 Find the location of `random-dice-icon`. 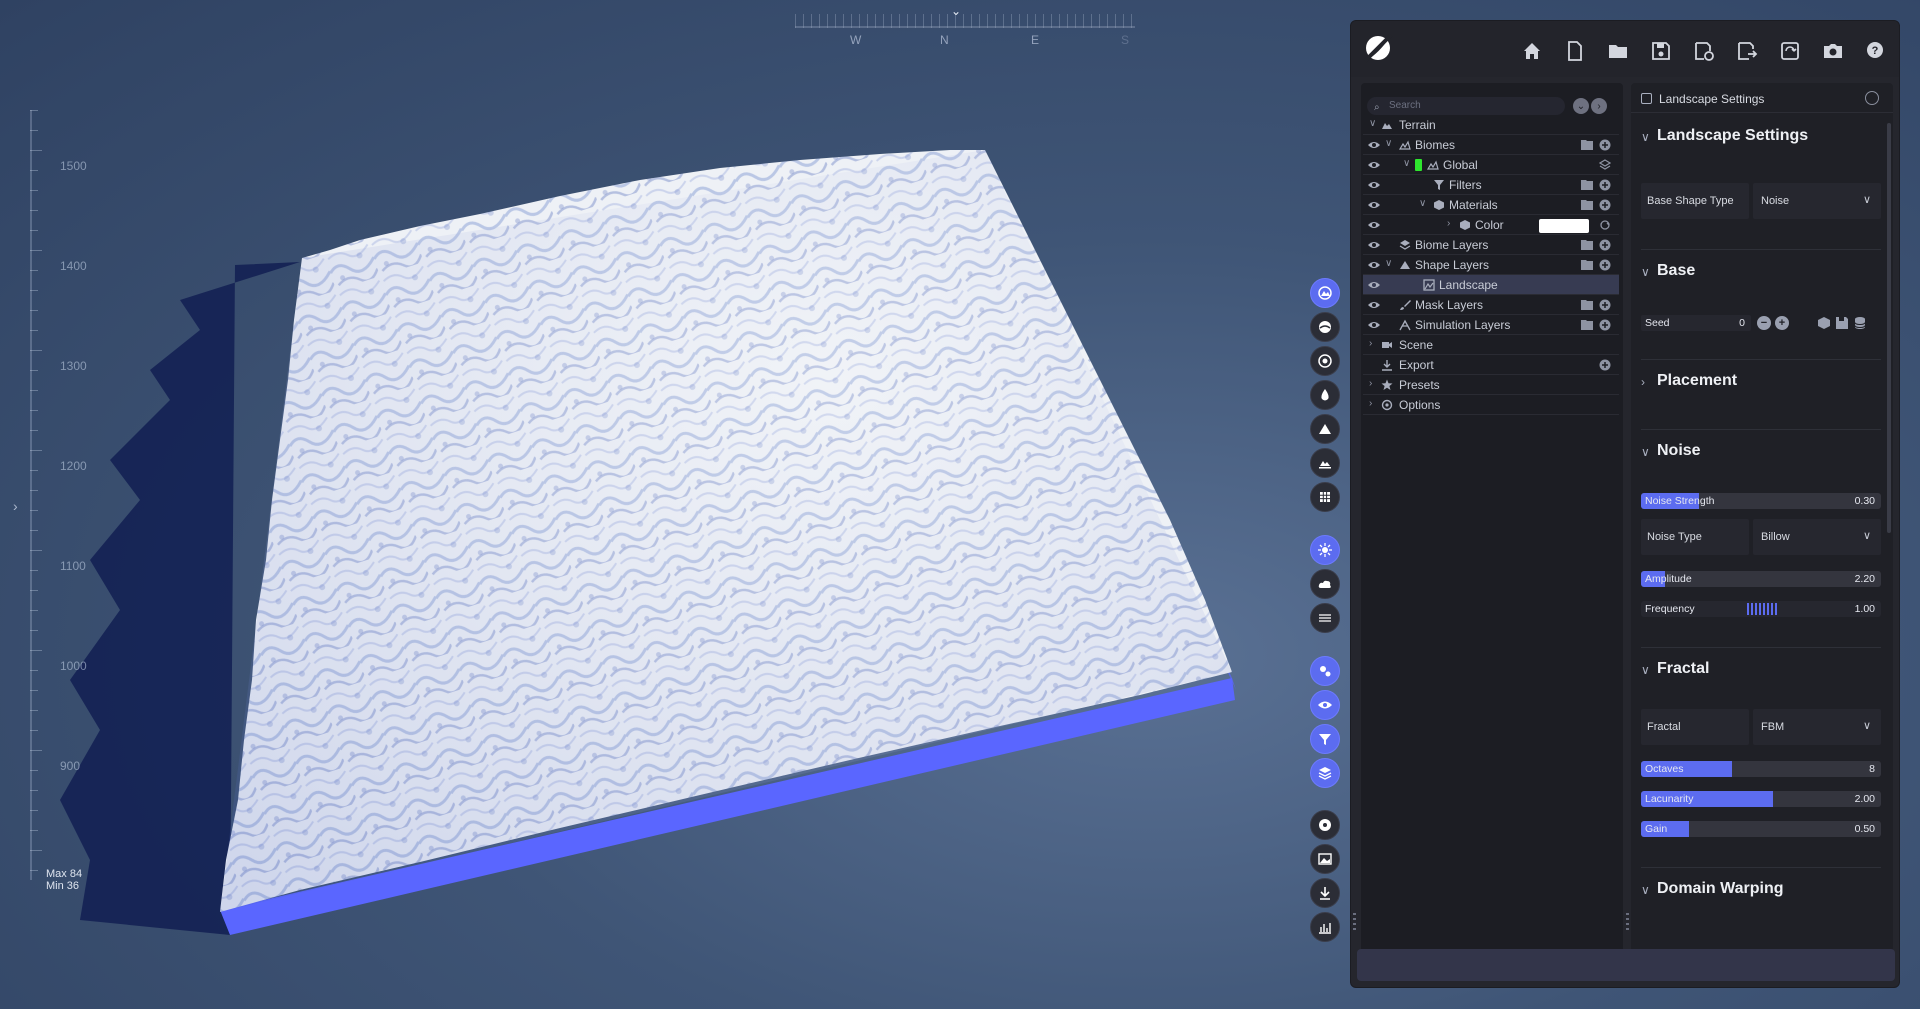

random-dice-icon is located at coordinates (1824, 323).